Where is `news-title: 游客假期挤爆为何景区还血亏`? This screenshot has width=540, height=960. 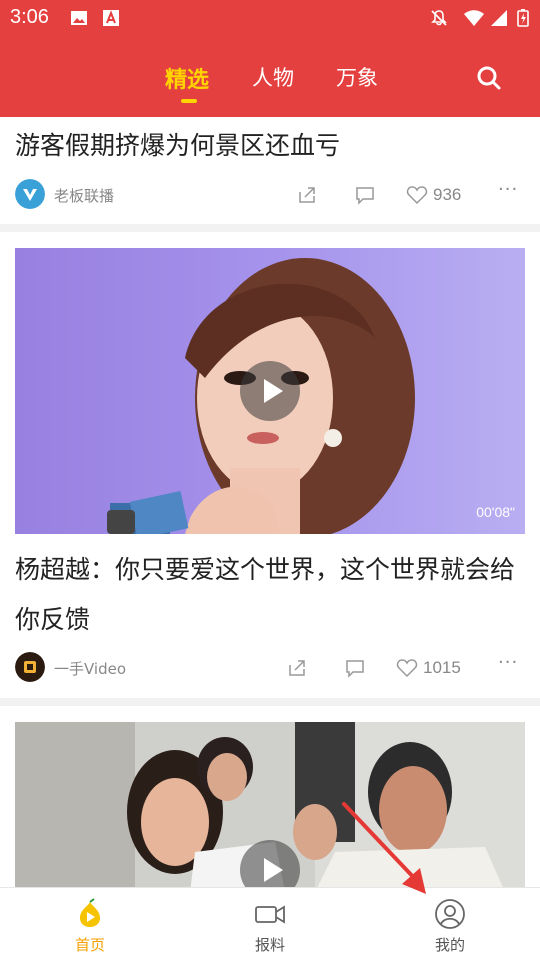 news-title: 游客假期挤爆为何景区还血亏 is located at coordinates (270, 146).